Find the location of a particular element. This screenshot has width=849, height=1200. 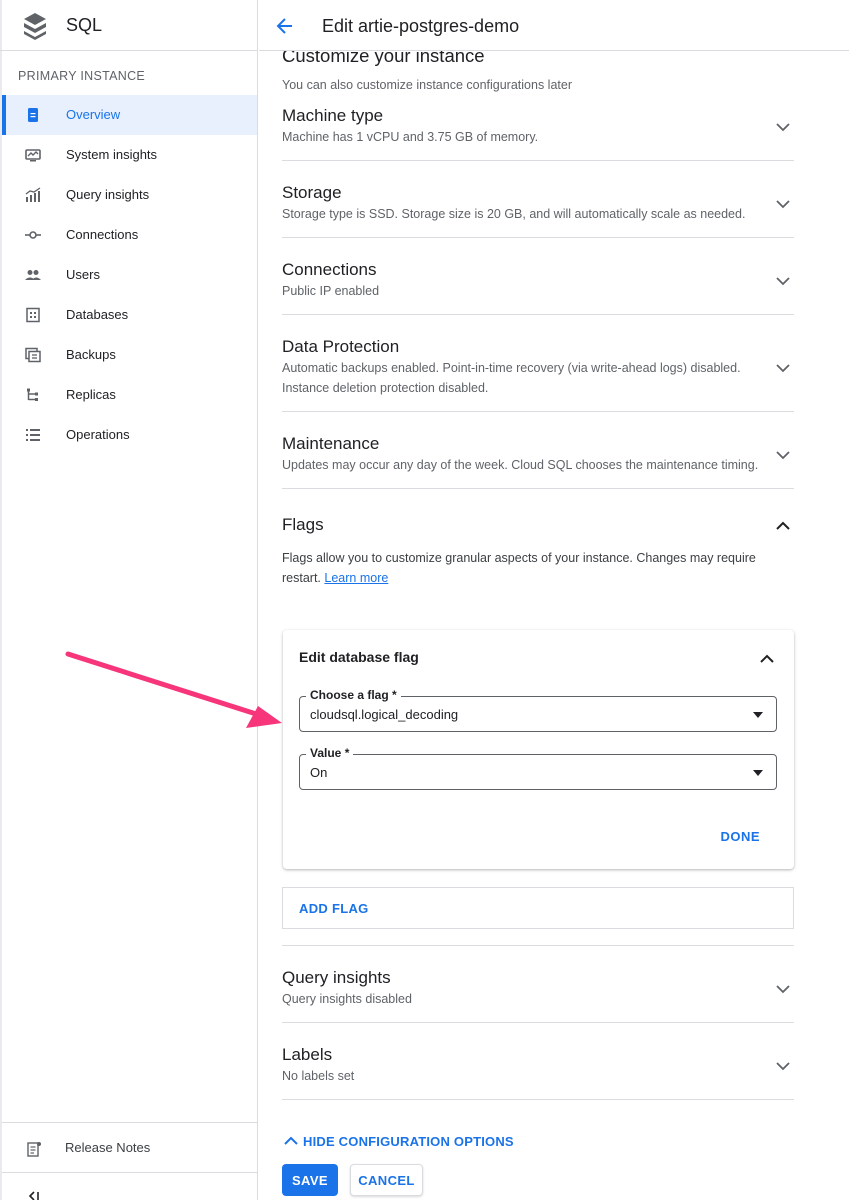

section-query-insights: Query insights Query insights disabled is located at coordinates (538, 995).